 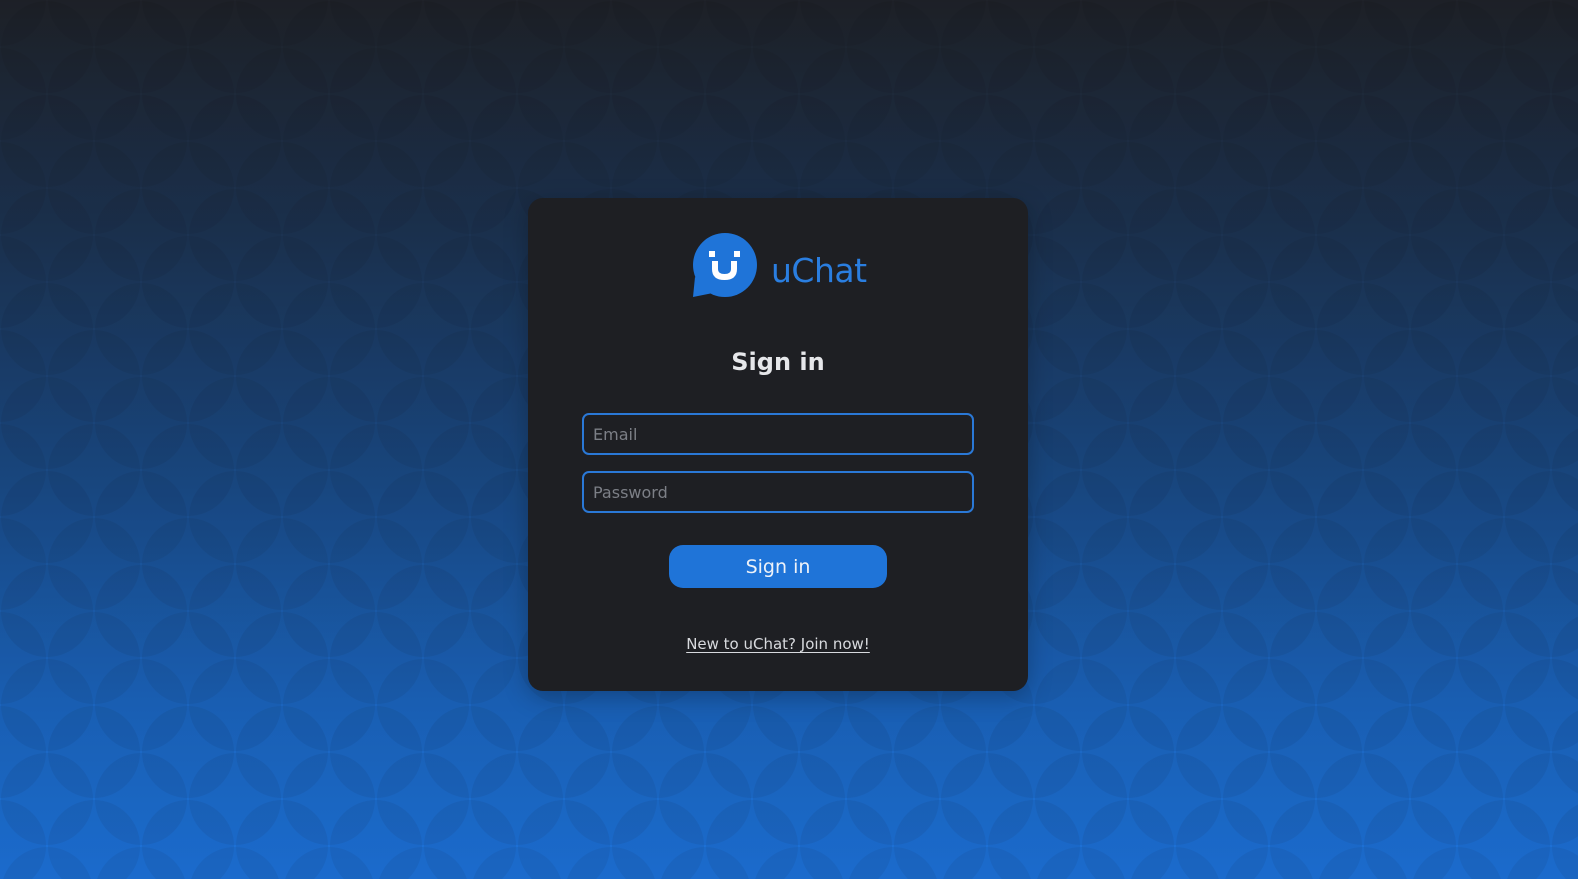 I want to click on brand-name: uChat, so click(x=819, y=270).